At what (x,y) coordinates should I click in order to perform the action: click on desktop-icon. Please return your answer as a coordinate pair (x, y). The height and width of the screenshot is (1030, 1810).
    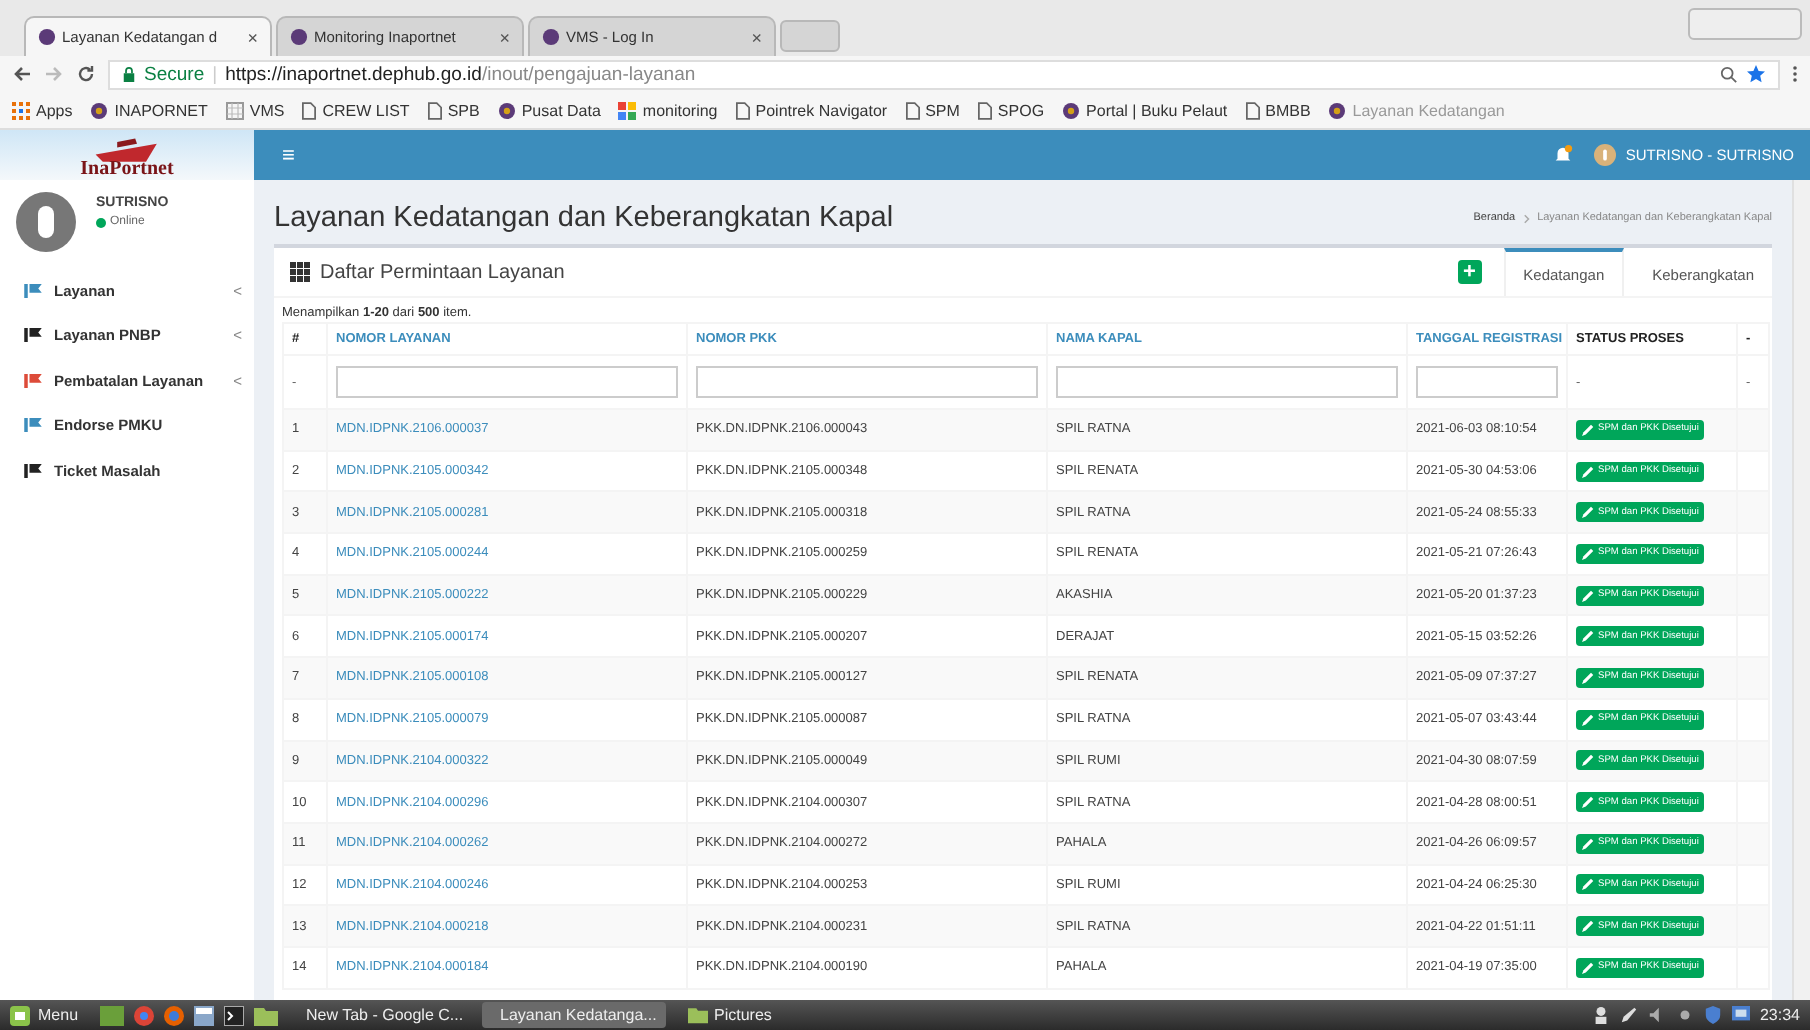
    Looking at the image, I should click on (112, 1015).